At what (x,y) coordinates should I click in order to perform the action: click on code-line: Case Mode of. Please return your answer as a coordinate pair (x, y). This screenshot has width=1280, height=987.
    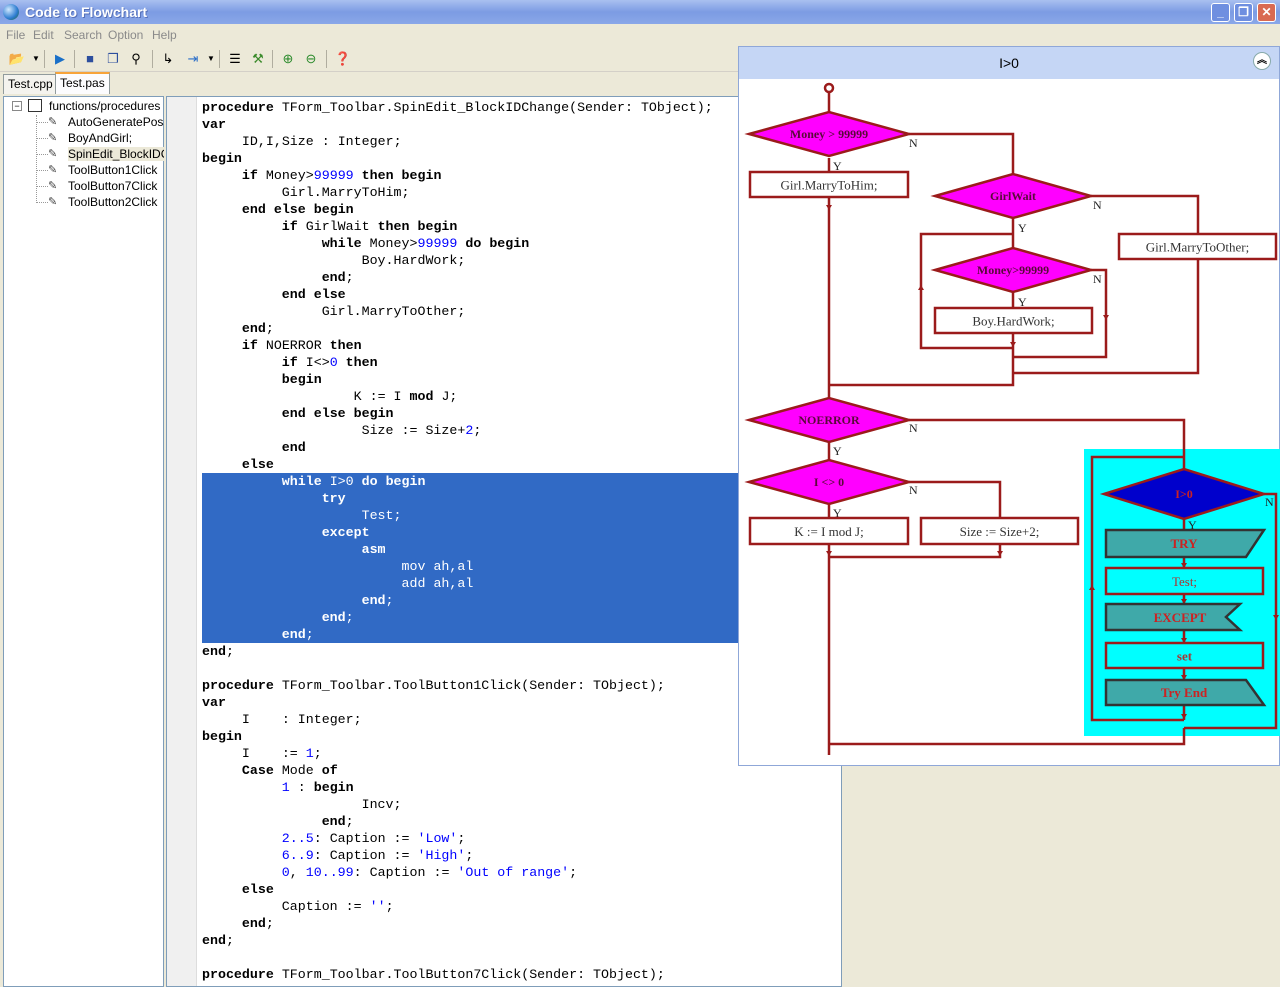
    Looking at the image, I should click on (270, 770).